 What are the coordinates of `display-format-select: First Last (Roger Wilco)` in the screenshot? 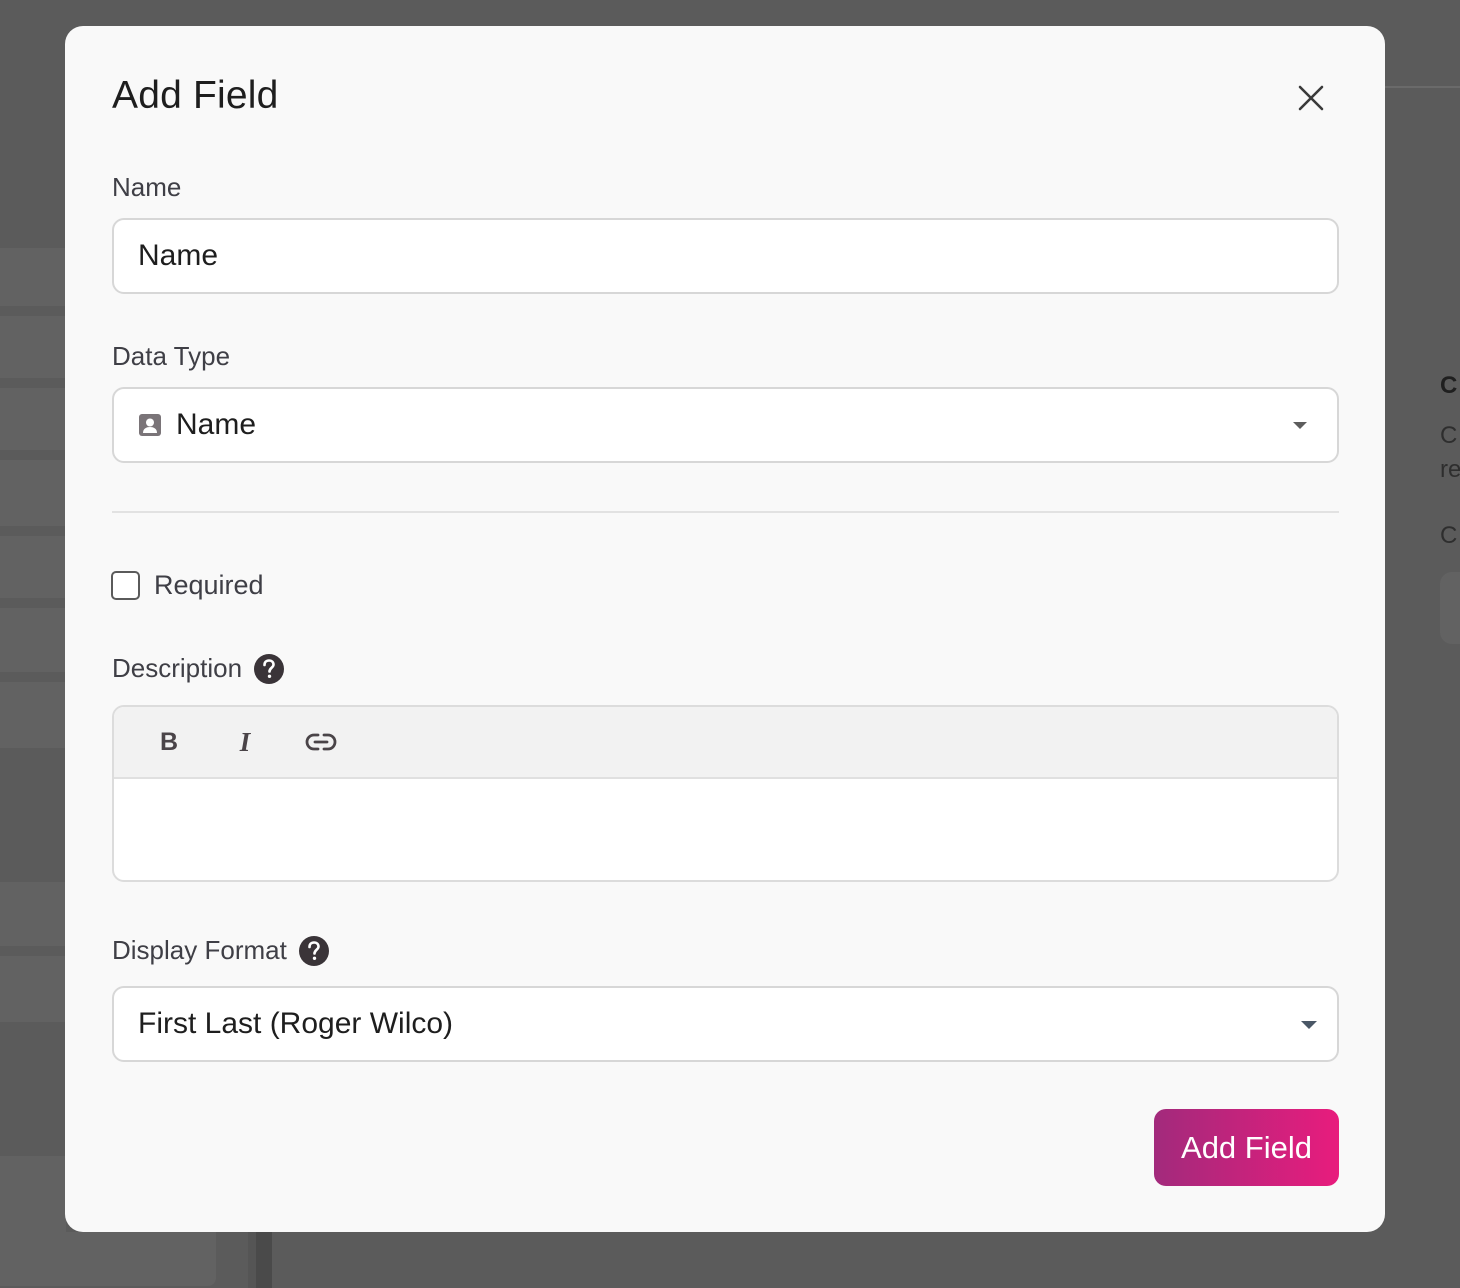 It's located at (725, 1024).